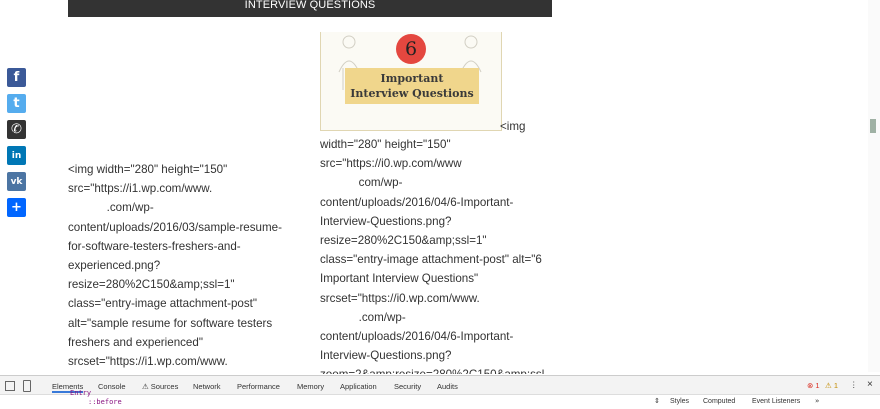 The width and height of the screenshot is (880, 409). What do you see at coordinates (447, 386) in the screenshot?
I see `devtools-tab-audits: Audits` at bounding box center [447, 386].